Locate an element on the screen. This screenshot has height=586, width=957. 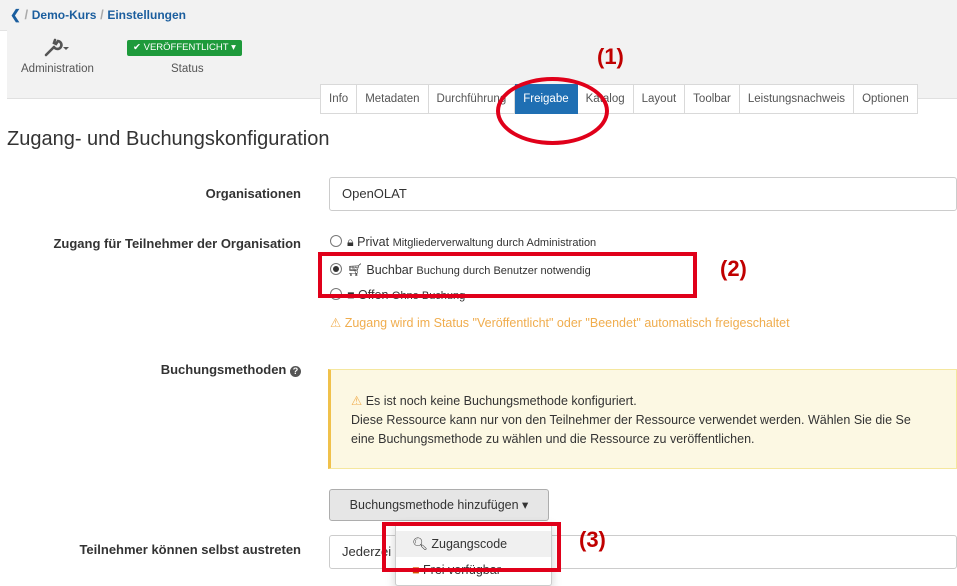
access-label: Zugang für Teilnehmer der Organisation is located at coordinates (177, 243).